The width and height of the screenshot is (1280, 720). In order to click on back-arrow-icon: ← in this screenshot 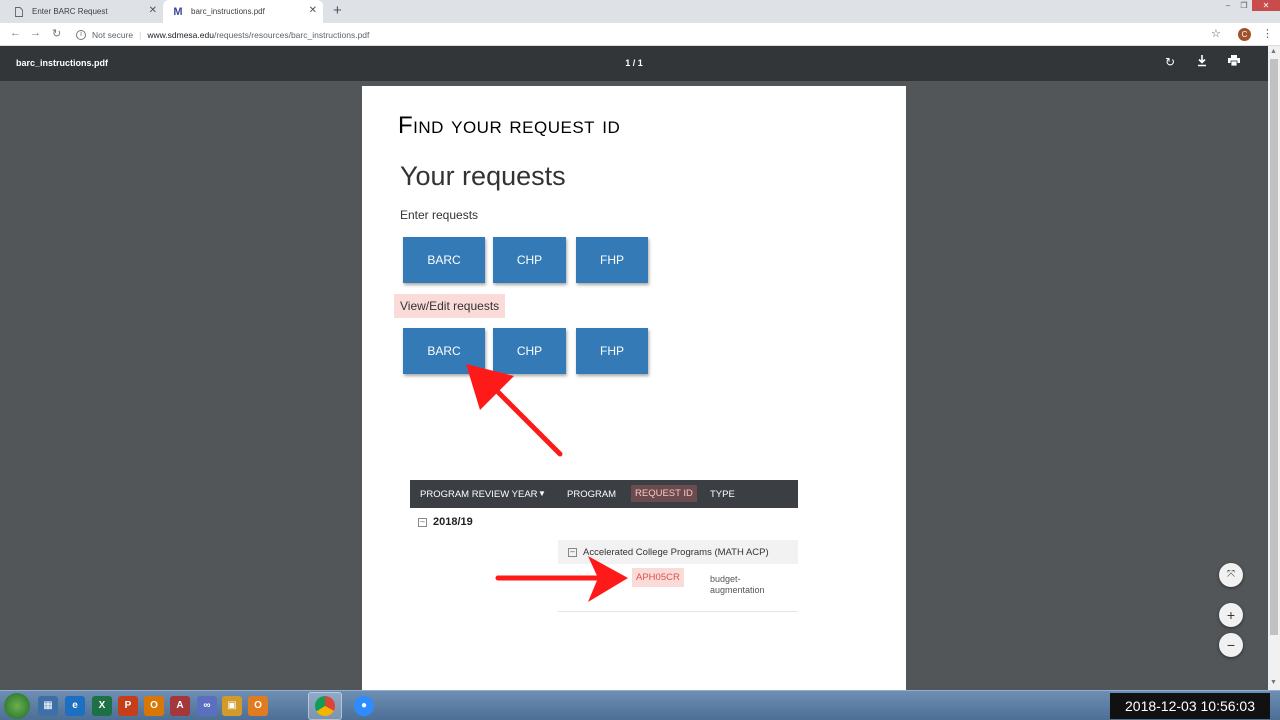, I will do `click(15, 33)`.